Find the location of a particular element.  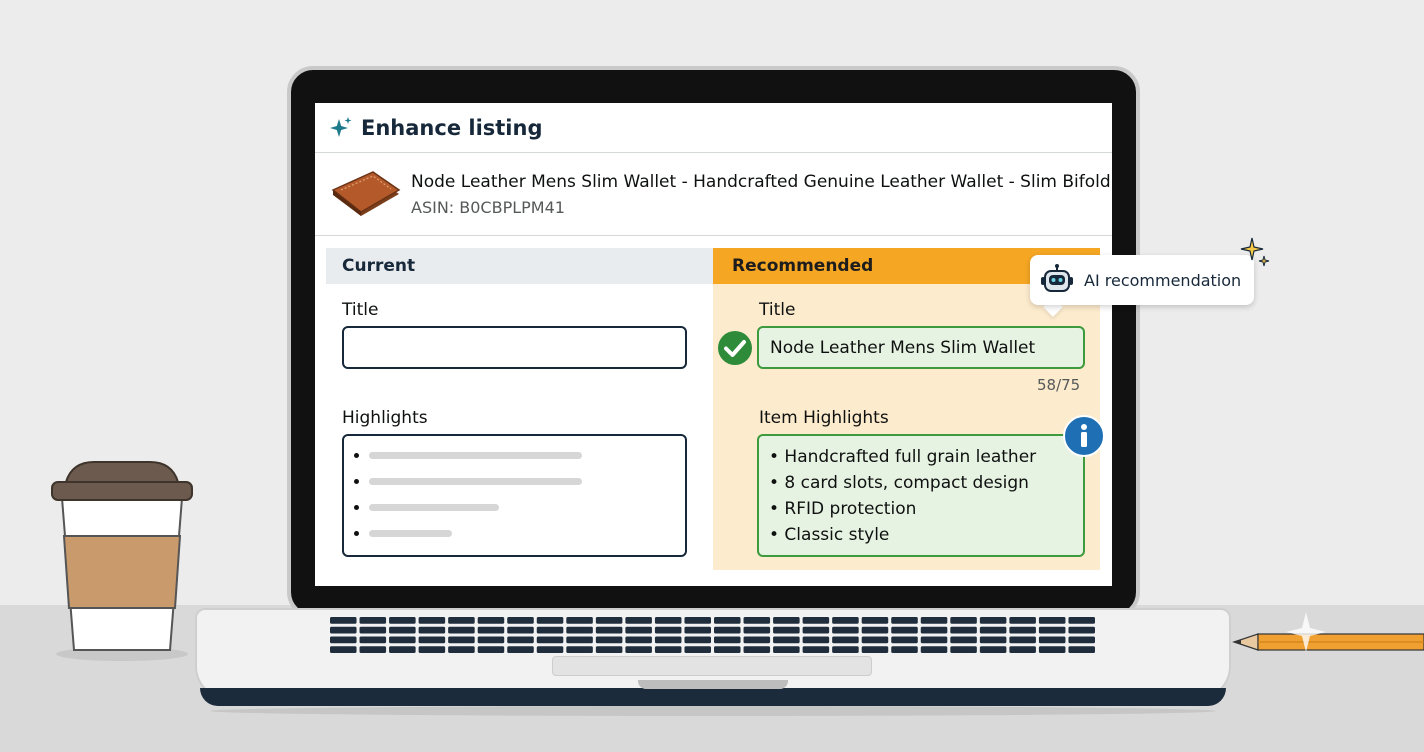

pencil-icon is located at coordinates (1328, 642).